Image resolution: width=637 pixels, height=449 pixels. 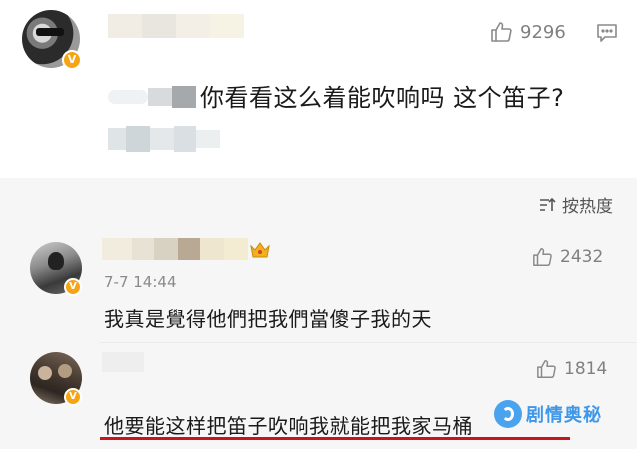 I want to click on post-text: 你看看这么着能吹响吗 这个笛子?, so click(x=382, y=98).